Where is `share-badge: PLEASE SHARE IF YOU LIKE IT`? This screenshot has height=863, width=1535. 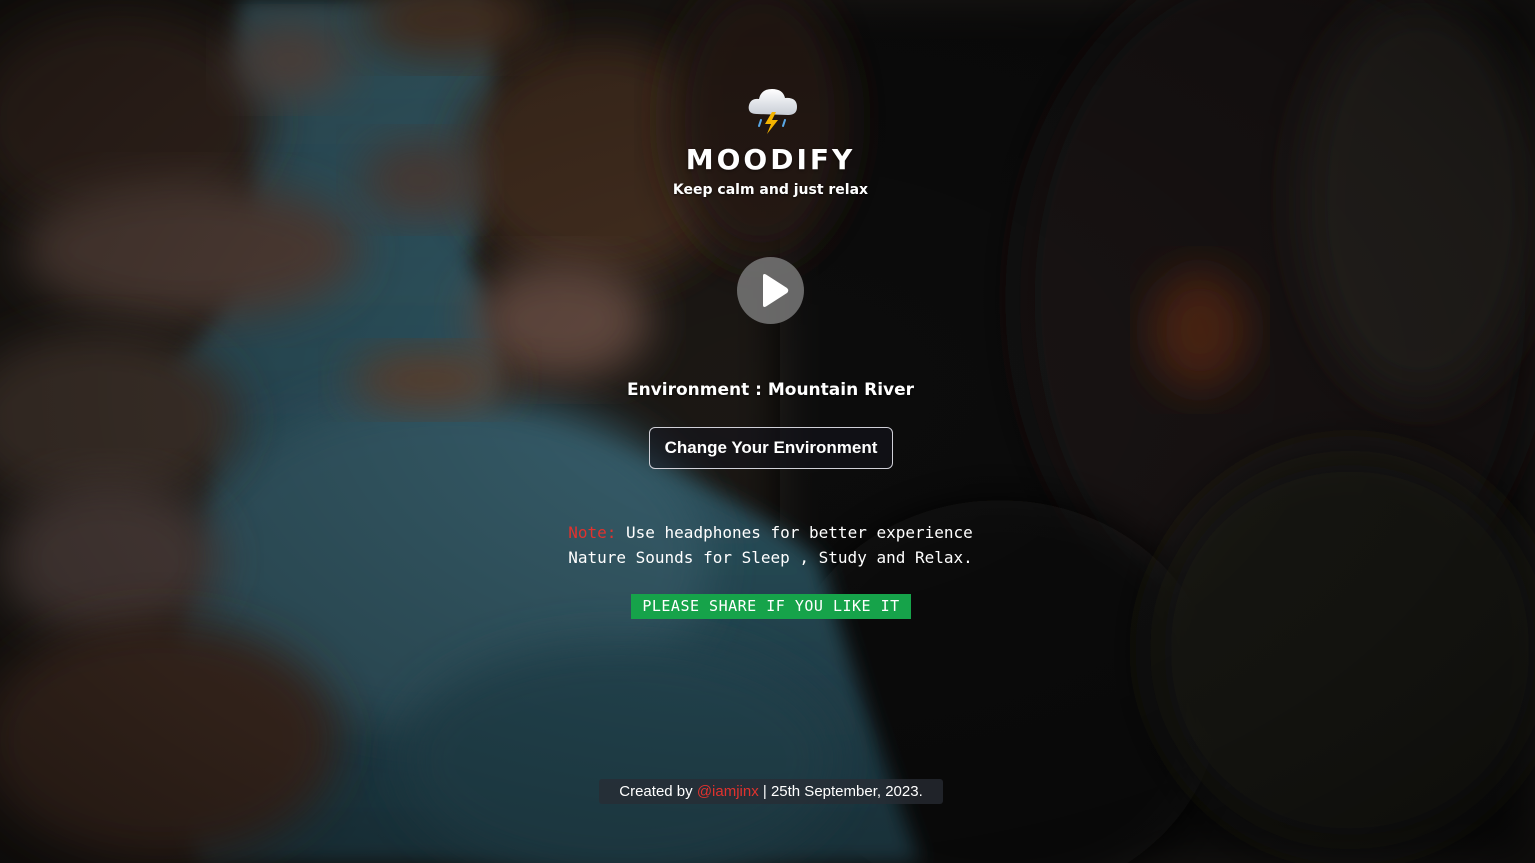 share-badge: PLEASE SHARE IF YOU LIKE IT is located at coordinates (771, 606).